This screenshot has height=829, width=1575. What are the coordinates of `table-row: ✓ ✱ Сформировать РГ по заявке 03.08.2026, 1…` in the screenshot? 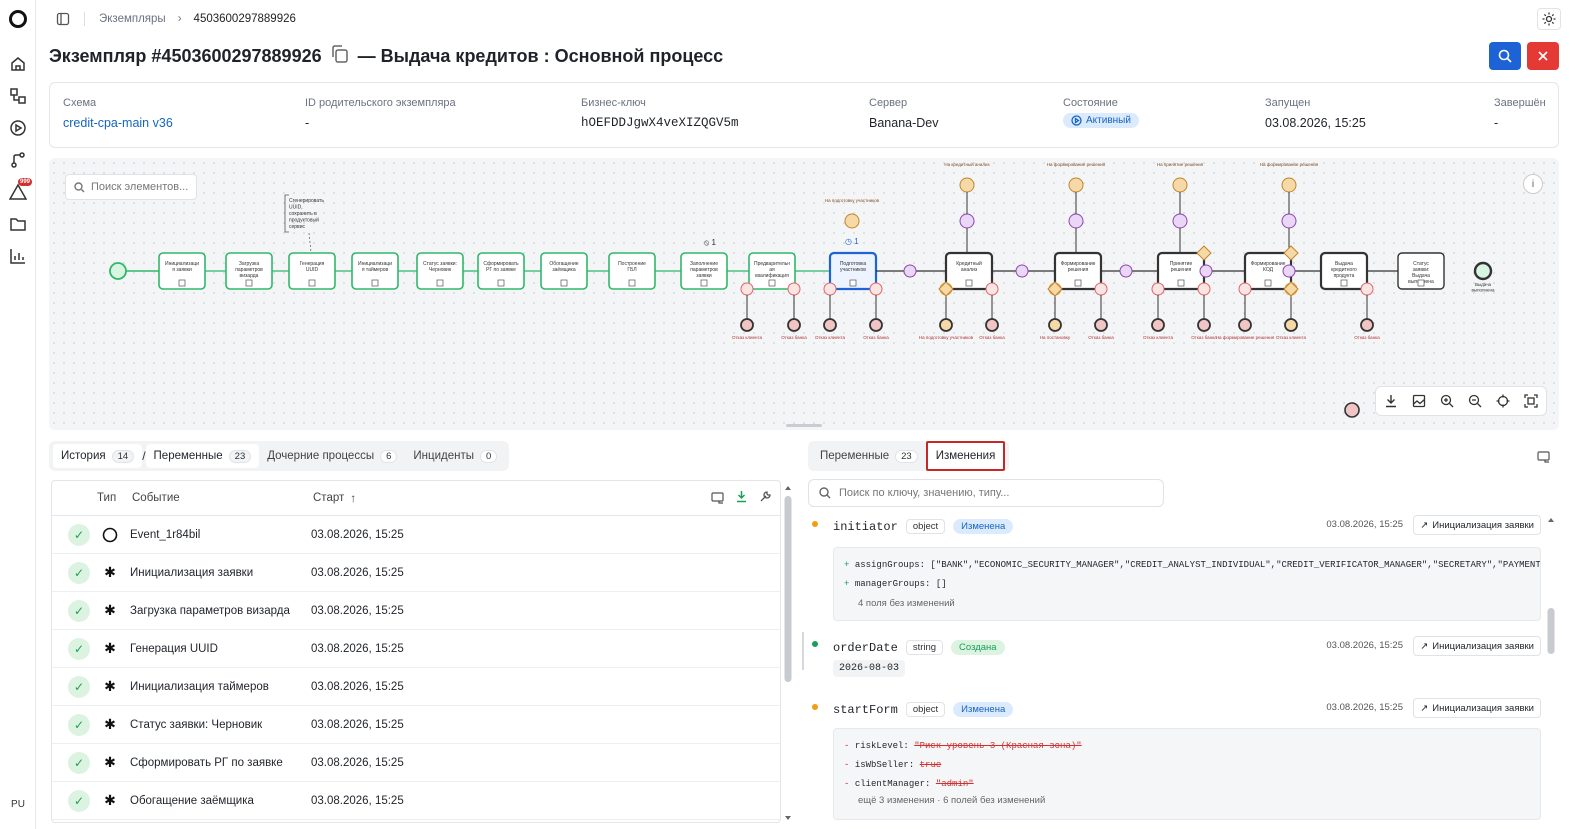 It's located at (416, 763).